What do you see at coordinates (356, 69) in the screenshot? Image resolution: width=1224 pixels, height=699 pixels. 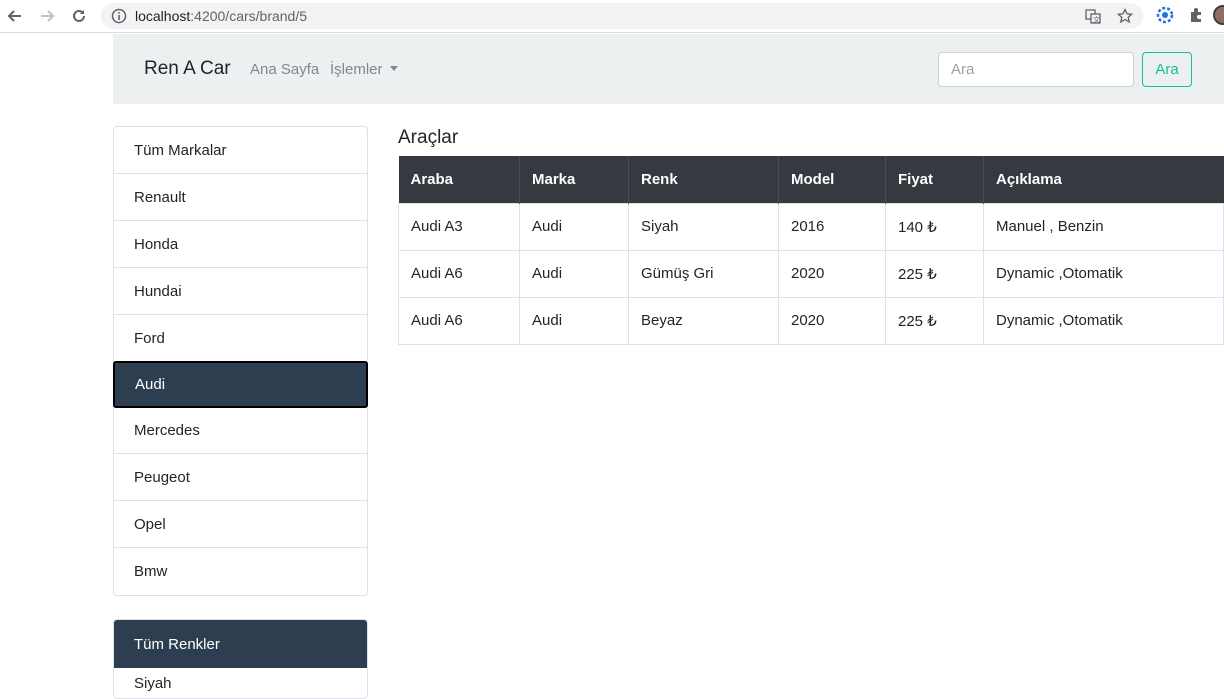 I see `nav-dropdown-label: İşlemler` at bounding box center [356, 69].